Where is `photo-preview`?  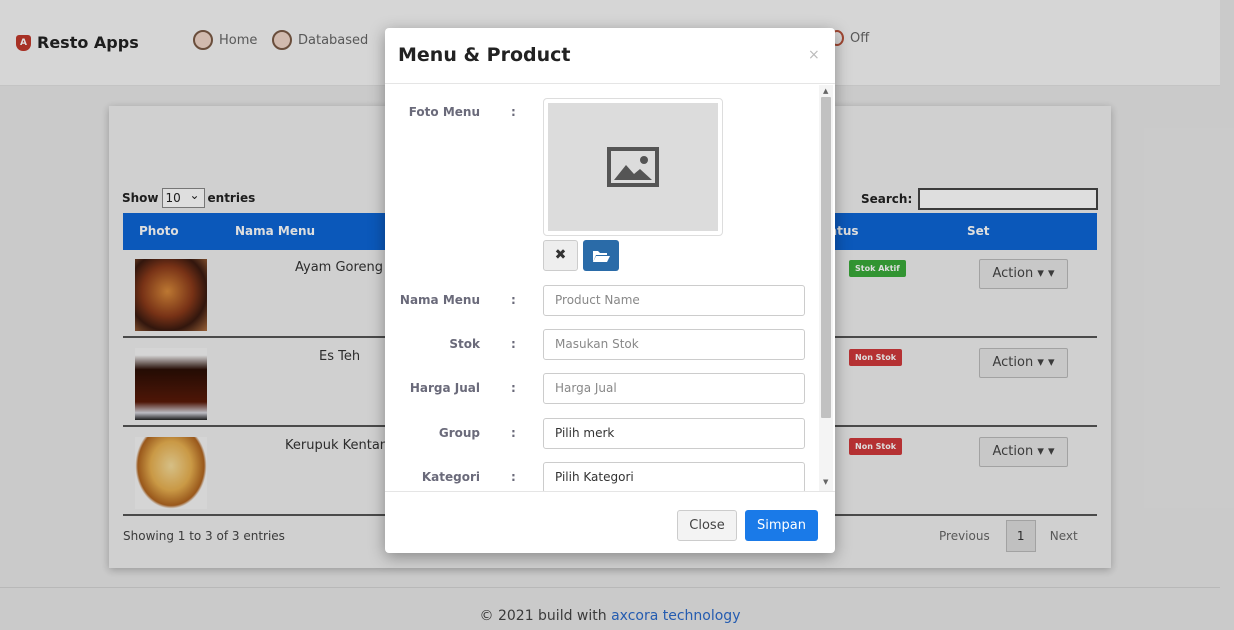
photo-preview is located at coordinates (633, 167).